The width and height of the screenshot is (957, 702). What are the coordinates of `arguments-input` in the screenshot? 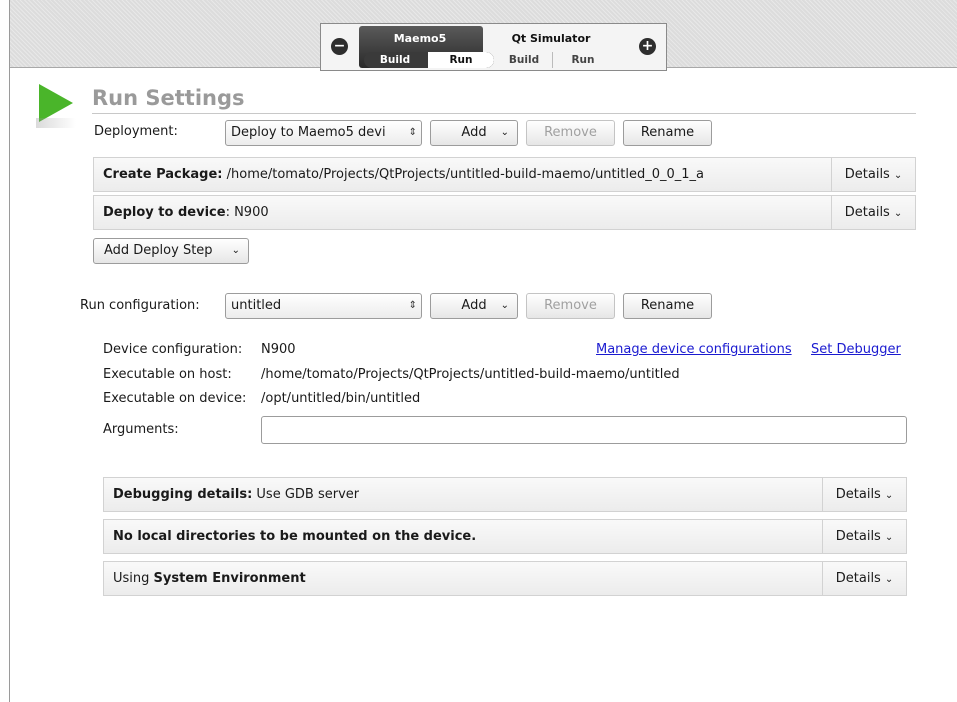 It's located at (584, 430).